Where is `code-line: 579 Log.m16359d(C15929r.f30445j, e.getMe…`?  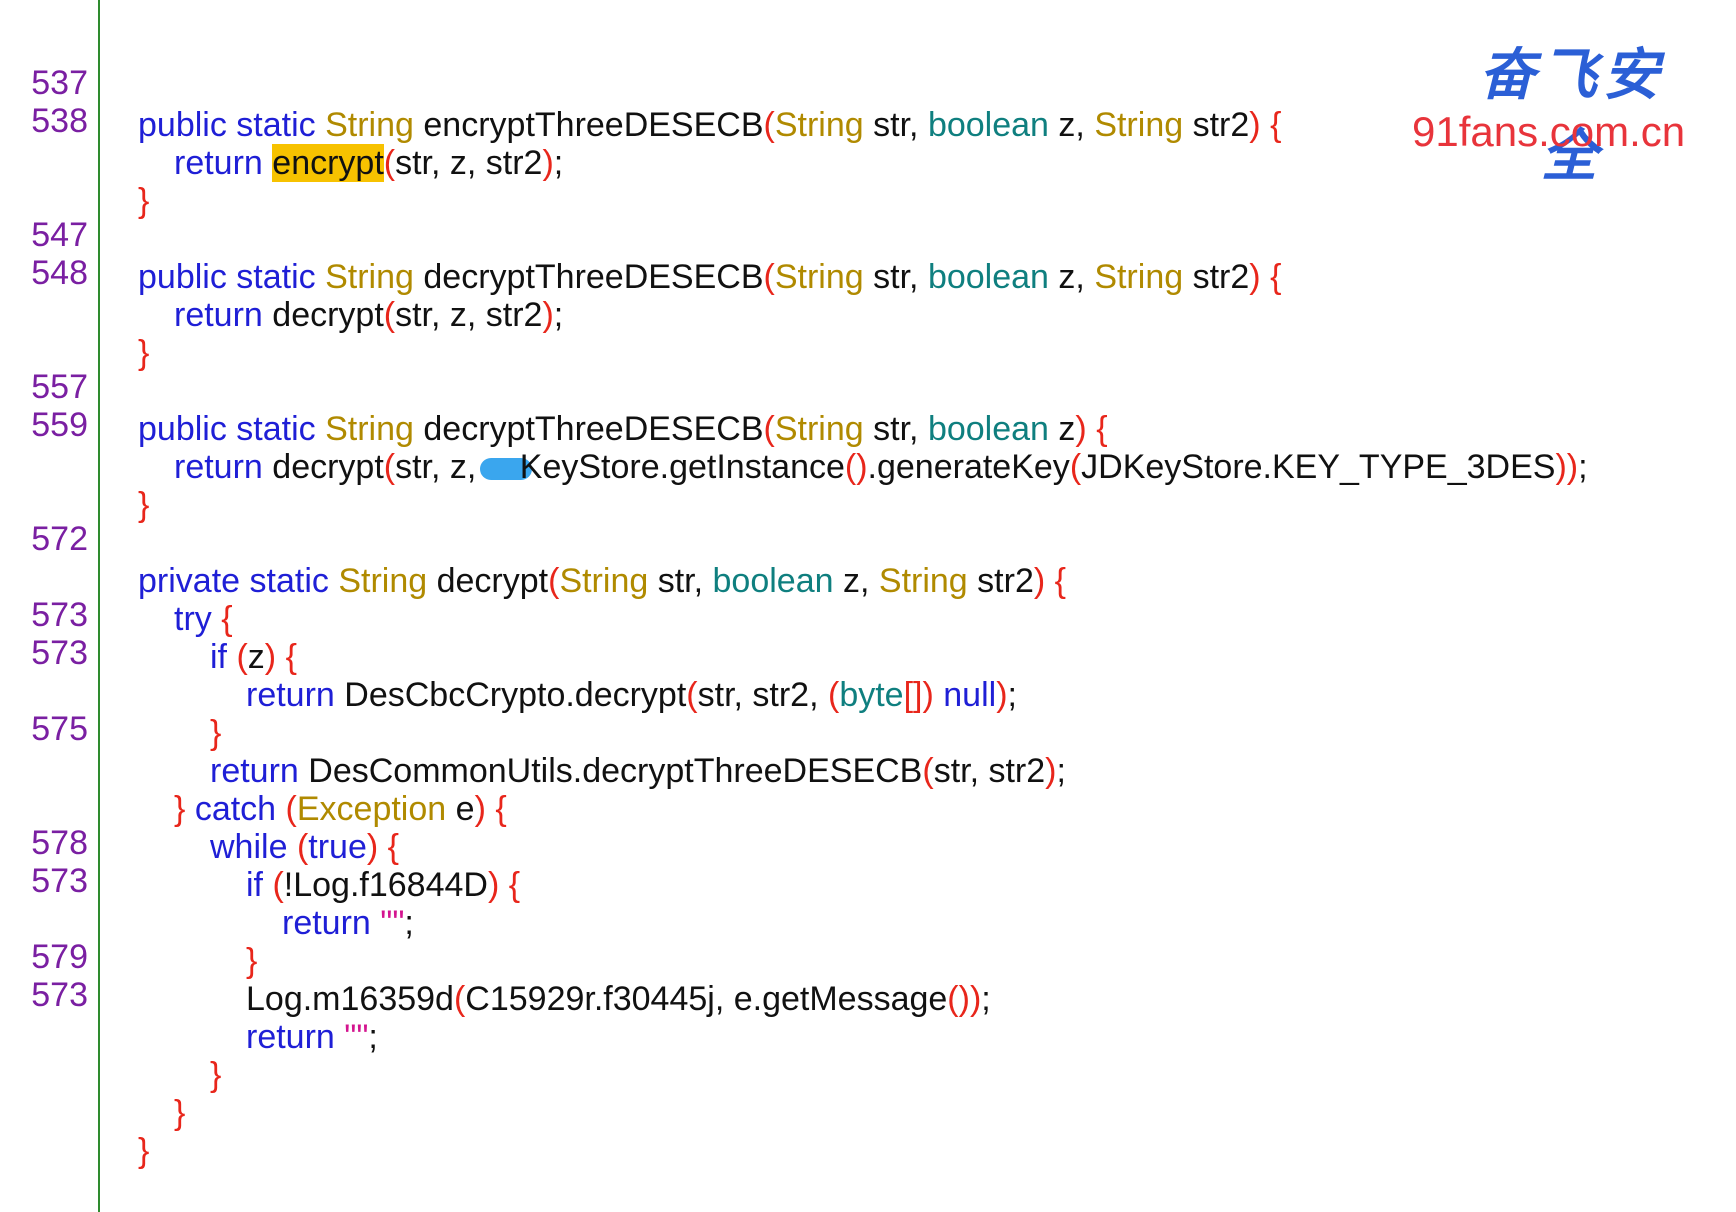
code-line: 579 Log.m16359d(C15929r.f30445j, e.getMe… is located at coordinates (495, 956).